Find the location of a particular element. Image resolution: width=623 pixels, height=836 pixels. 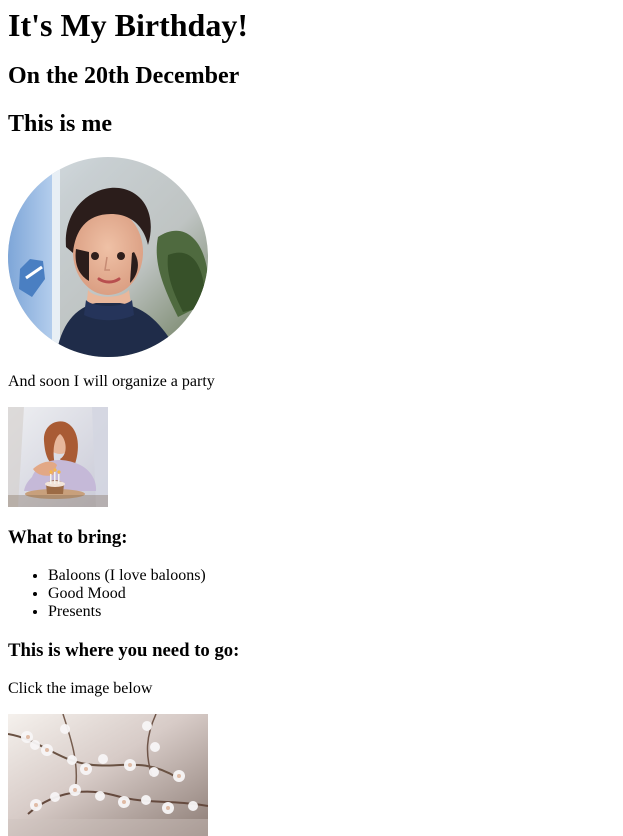

birthday-date-heading: On the 20th December is located at coordinates (124, 76).